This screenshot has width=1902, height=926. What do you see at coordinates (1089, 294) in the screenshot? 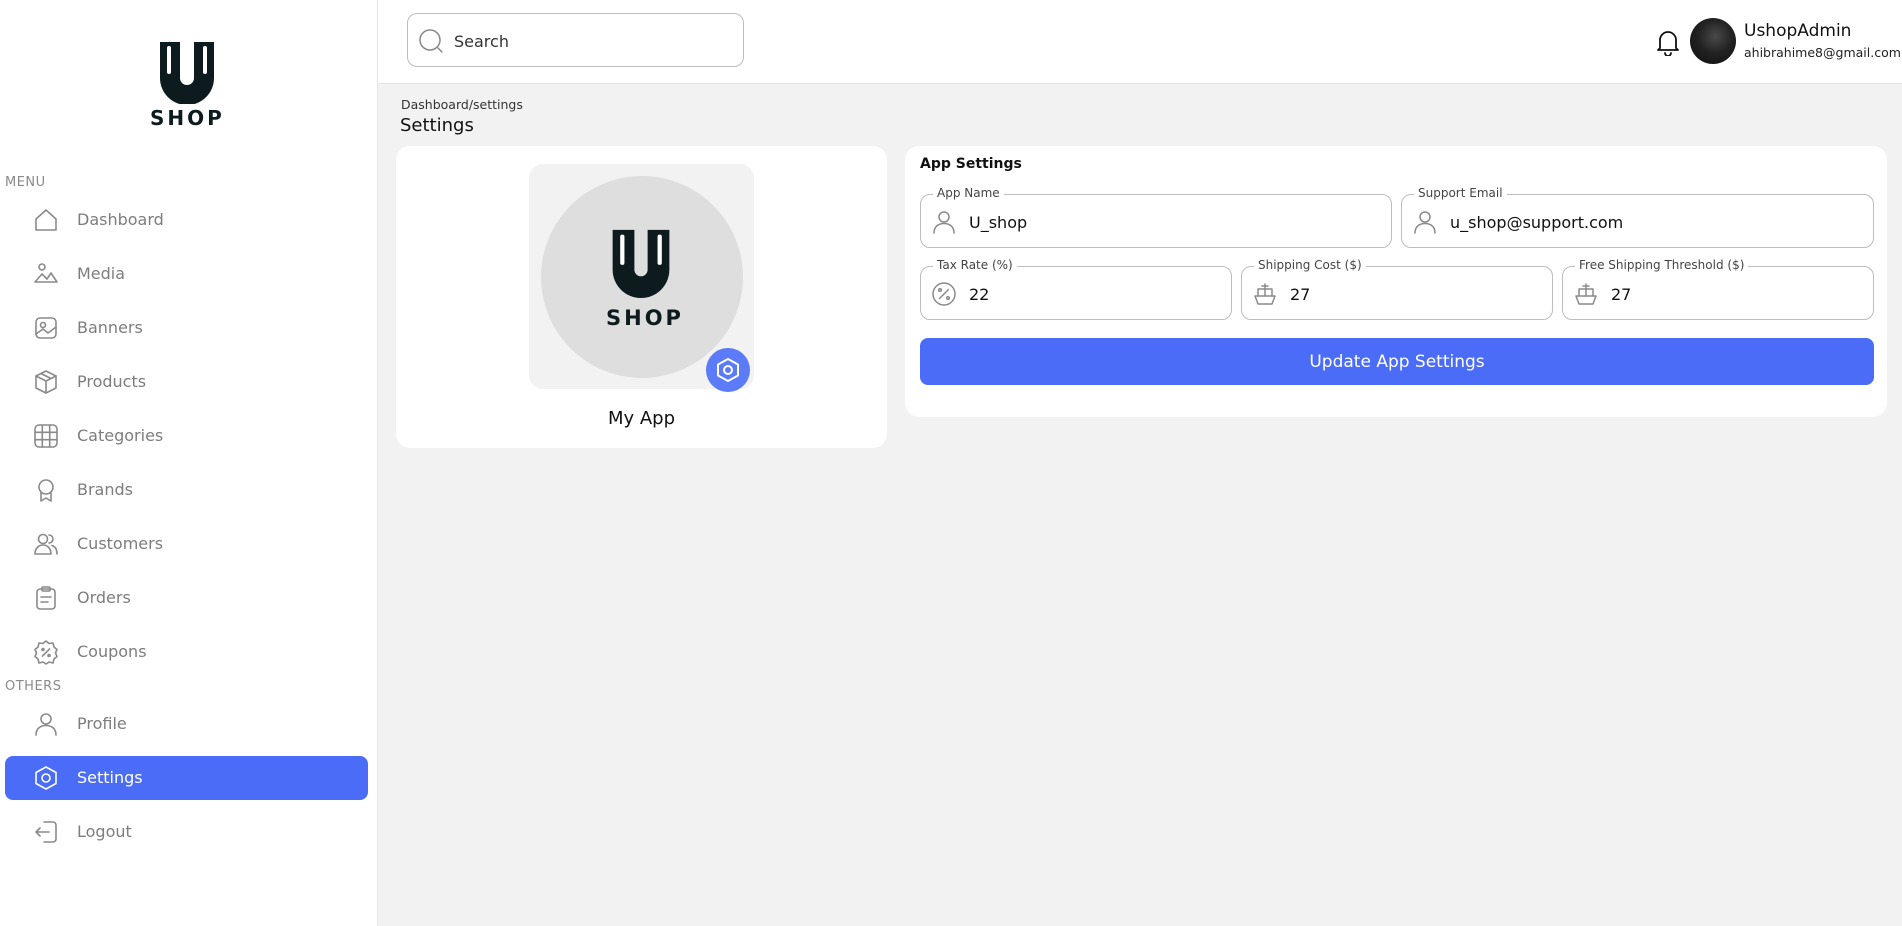
I see `tax-rate-input` at bounding box center [1089, 294].